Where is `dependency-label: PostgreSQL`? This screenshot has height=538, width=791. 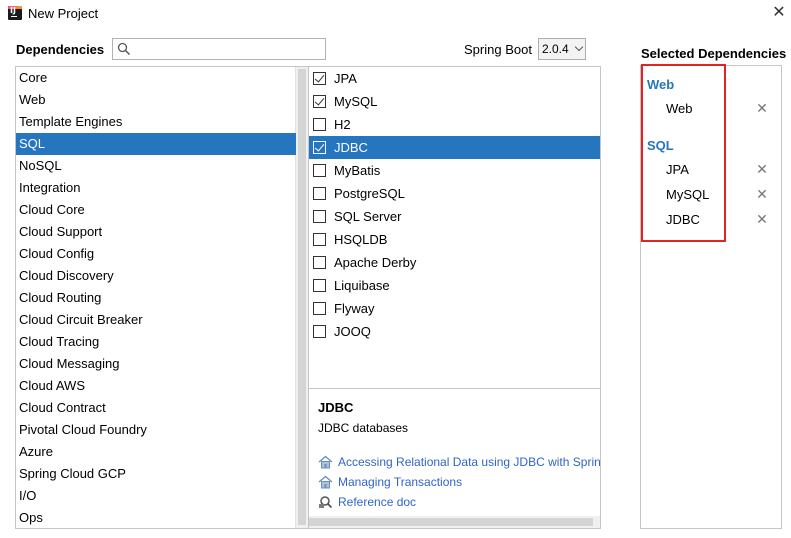
dependency-label: PostgreSQL is located at coordinates (369, 193).